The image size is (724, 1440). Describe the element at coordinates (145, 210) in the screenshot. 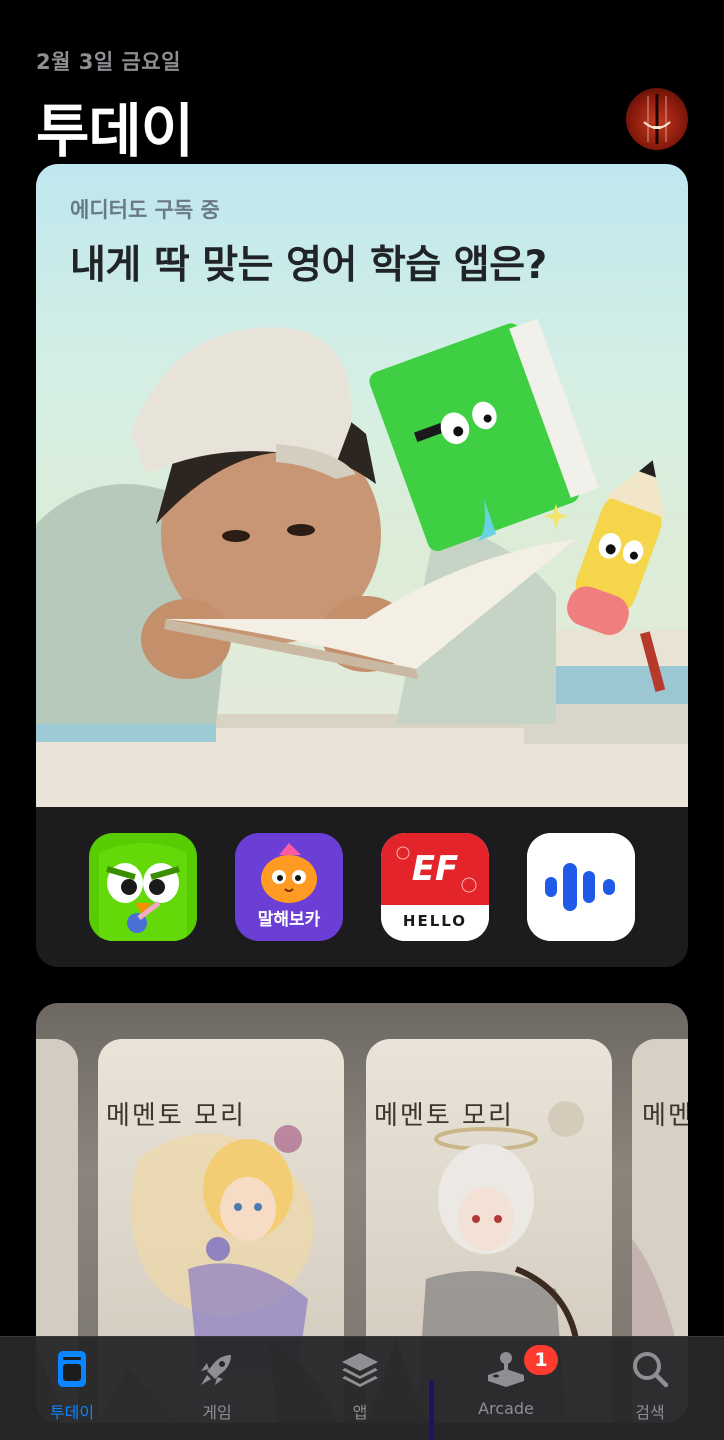

I see `story-eyebrow: 에디터도 구독 중` at that location.